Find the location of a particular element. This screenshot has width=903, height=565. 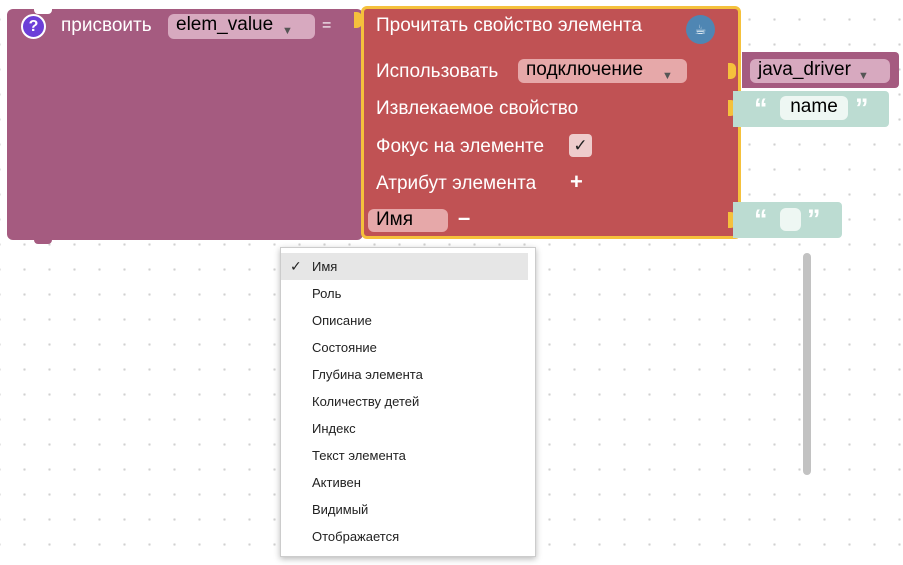

menu-item-label: Роль is located at coordinates (327, 293).